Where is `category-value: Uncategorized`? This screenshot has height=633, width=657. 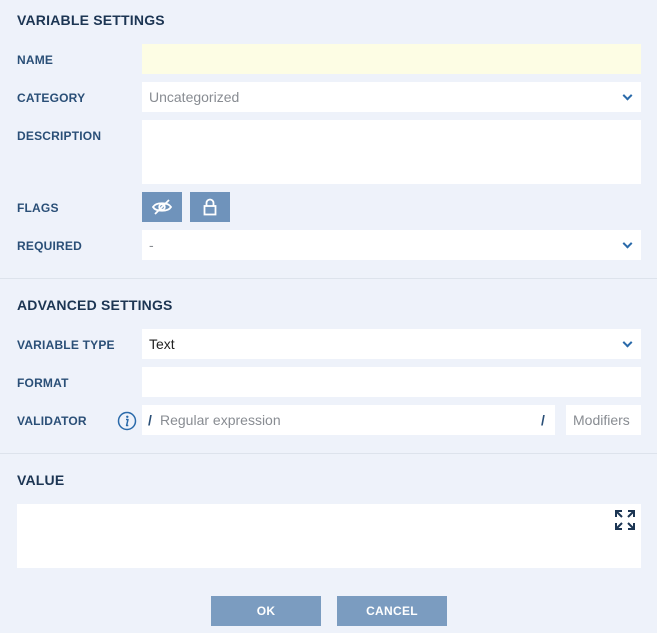
category-value: Uncategorized is located at coordinates (194, 97).